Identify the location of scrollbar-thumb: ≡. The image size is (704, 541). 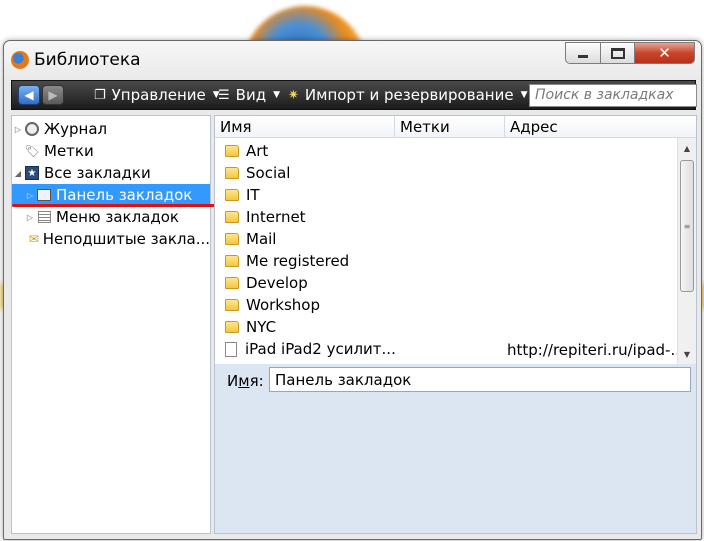
(687, 226).